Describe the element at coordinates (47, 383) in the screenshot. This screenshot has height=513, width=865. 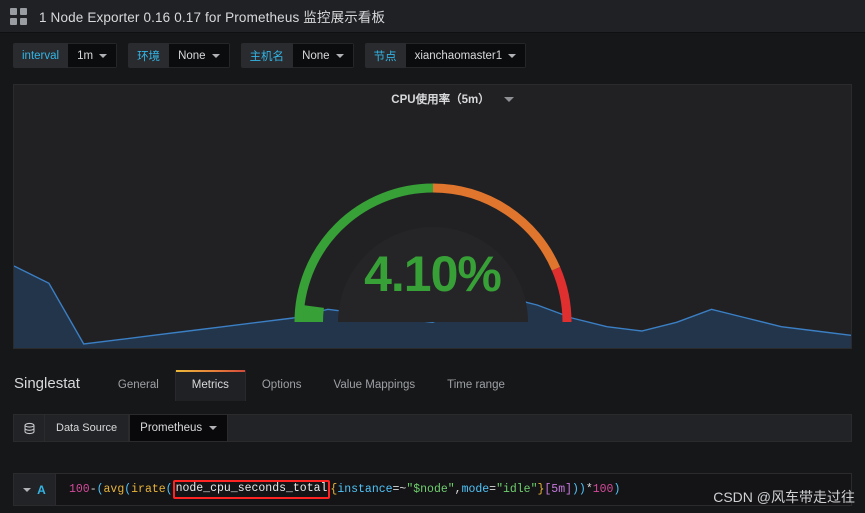
I see `editor-title: Singlestat` at that location.